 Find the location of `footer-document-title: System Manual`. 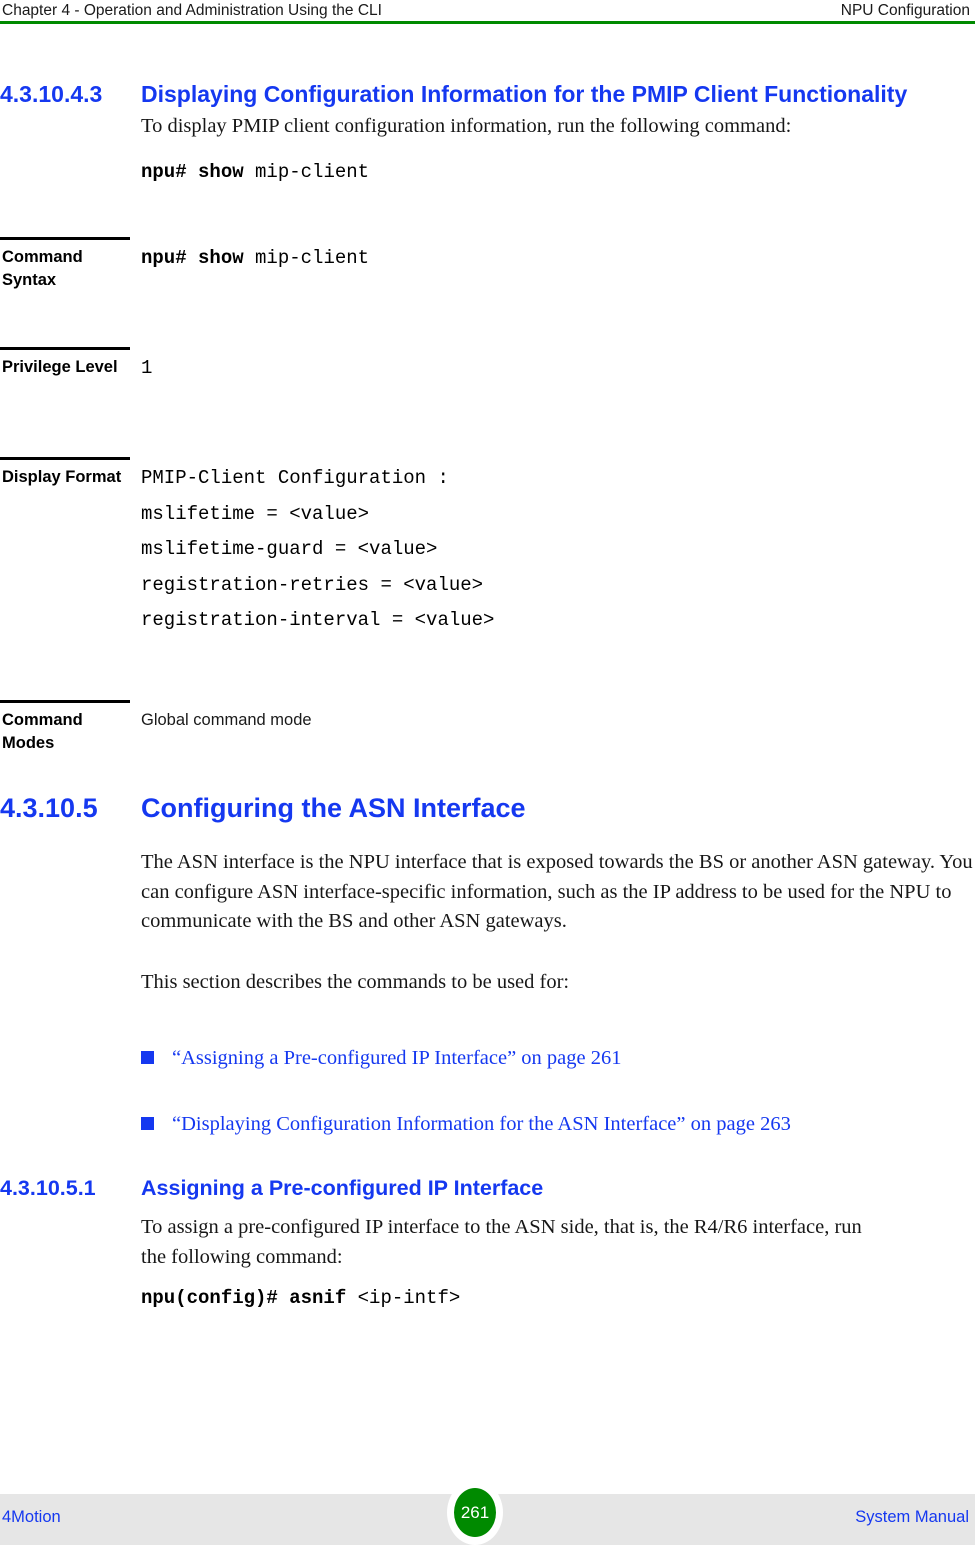

footer-document-title: System Manual is located at coordinates (912, 1517).